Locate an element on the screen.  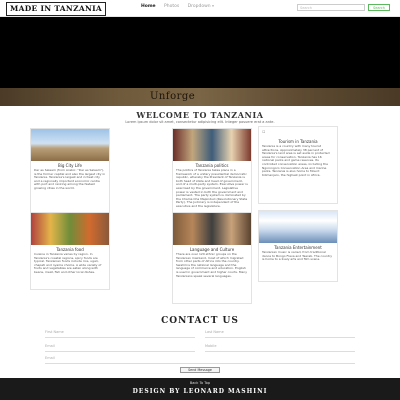
city-image is located at coordinates (70, 145).